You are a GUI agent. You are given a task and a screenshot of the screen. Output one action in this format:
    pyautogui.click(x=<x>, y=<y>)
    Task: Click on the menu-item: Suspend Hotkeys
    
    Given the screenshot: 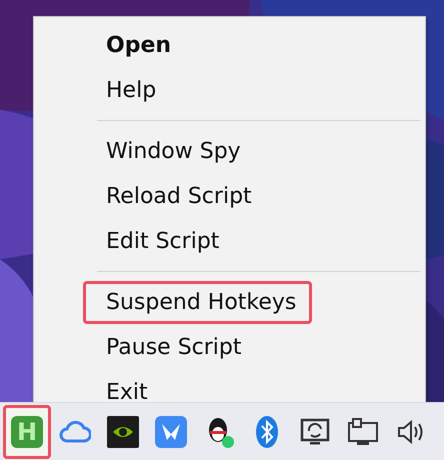 What is the action you would take?
    pyautogui.click(x=197, y=302)
    